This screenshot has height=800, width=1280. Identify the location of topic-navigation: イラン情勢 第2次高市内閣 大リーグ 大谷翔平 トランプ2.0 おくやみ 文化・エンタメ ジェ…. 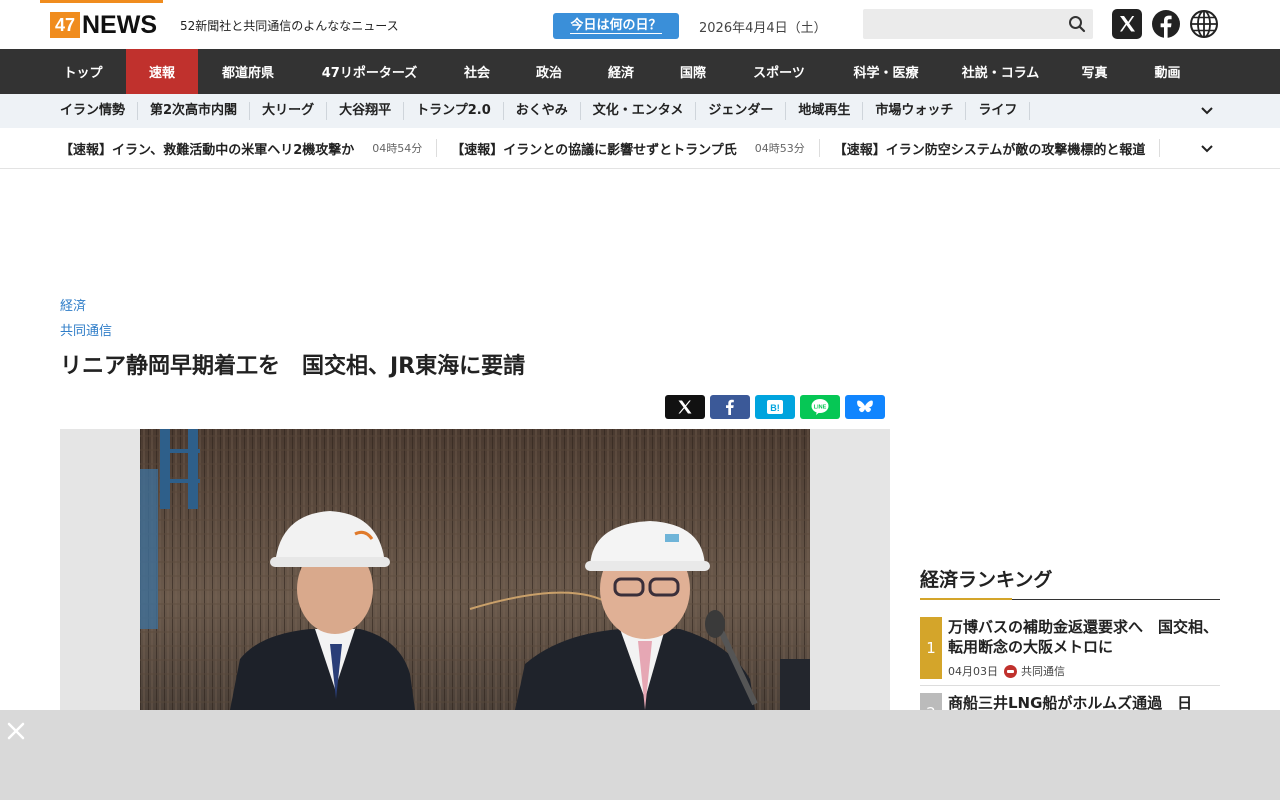
(640, 111).